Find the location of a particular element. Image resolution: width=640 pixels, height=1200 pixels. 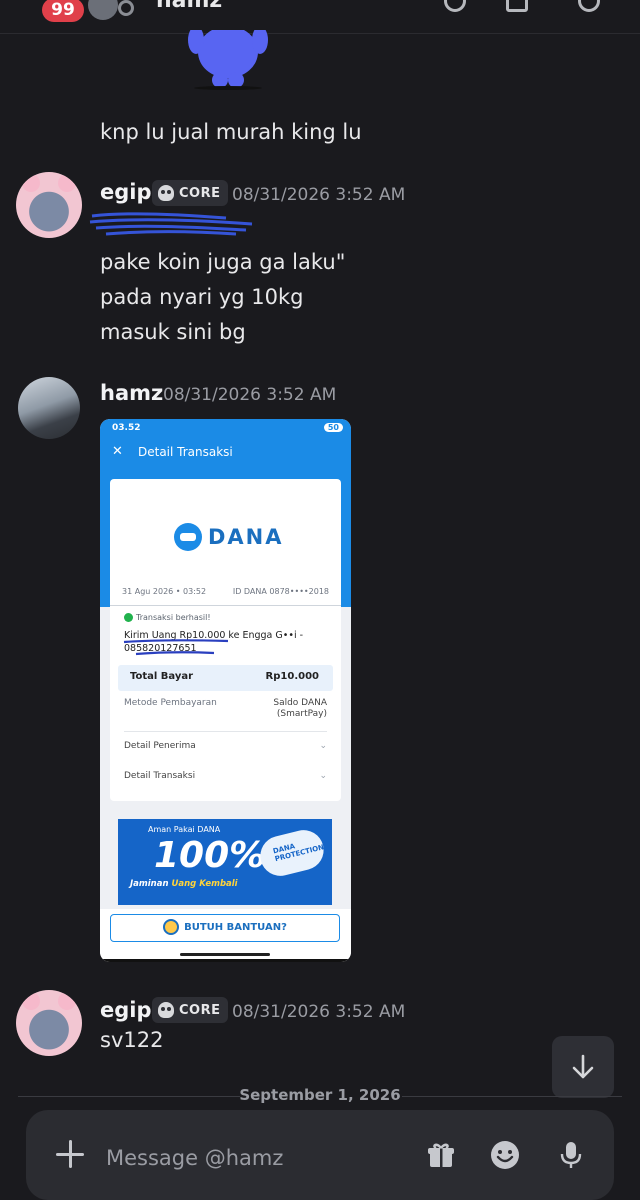

dm-header: 99 hamz is located at coordinates (320, 17).